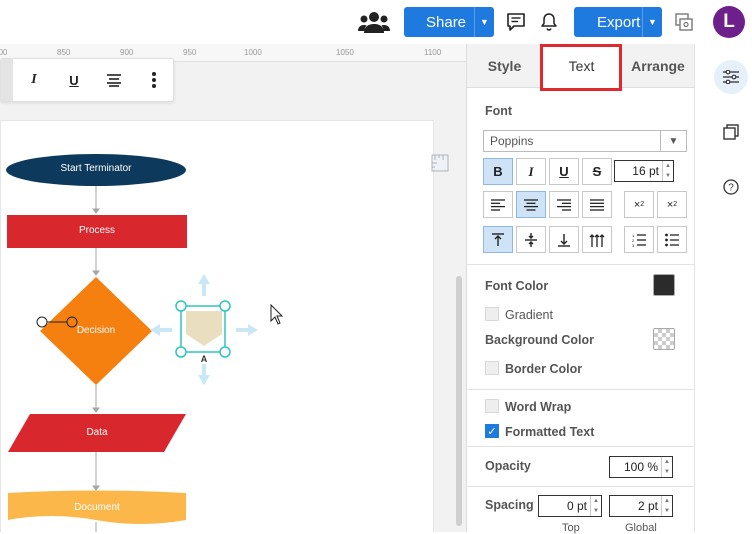 Image resolution: width=752 pixels, height=534 pixels. Describe the element at coordinates (666, 506) in the screenshot. I see `spacing-global-stepper: ▲ ▼` at that location.